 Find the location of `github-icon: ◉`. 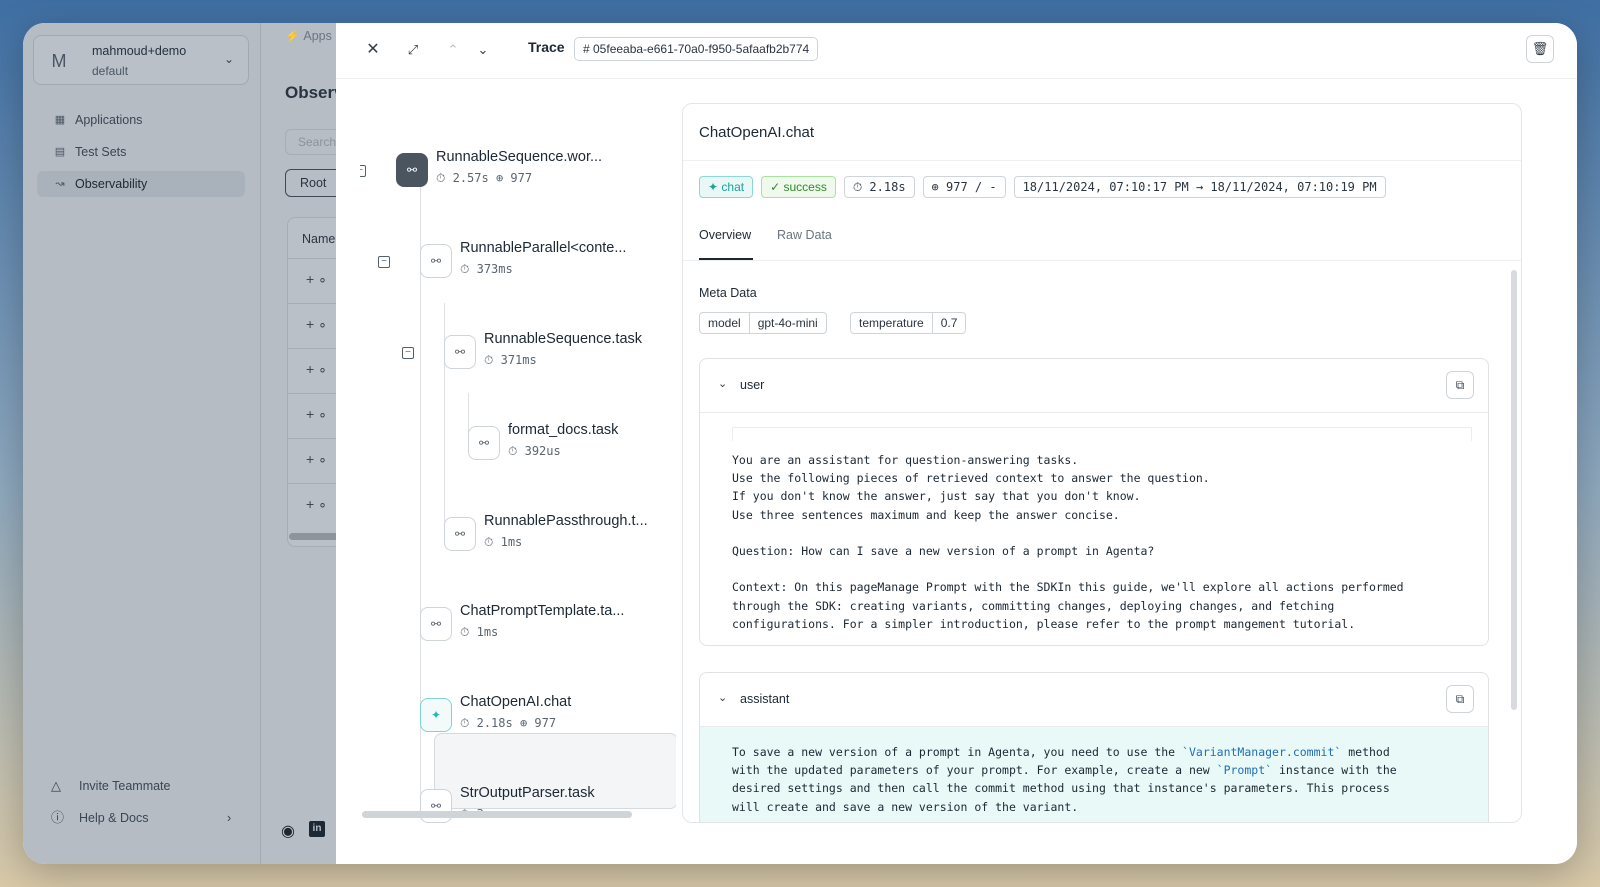

github-icon: ◉ is located at coordinates (288, 831).